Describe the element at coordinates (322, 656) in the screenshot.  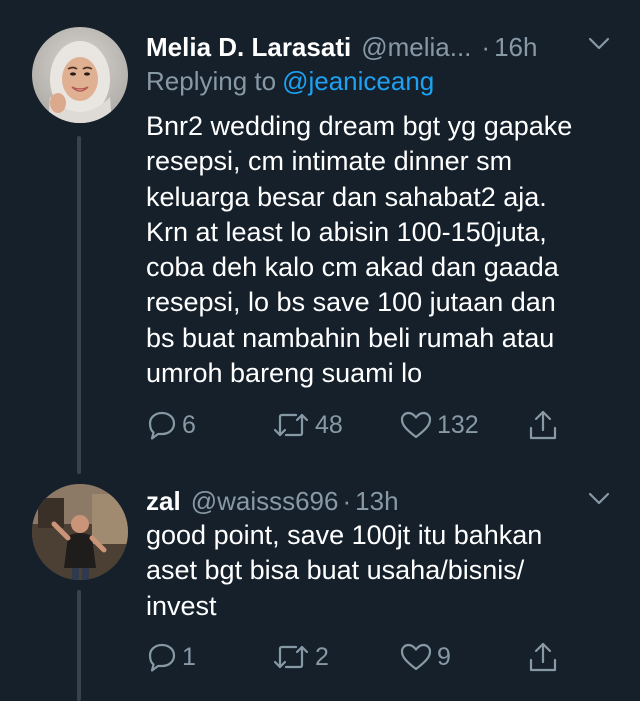
I see `retweet-count: 2` at that location.